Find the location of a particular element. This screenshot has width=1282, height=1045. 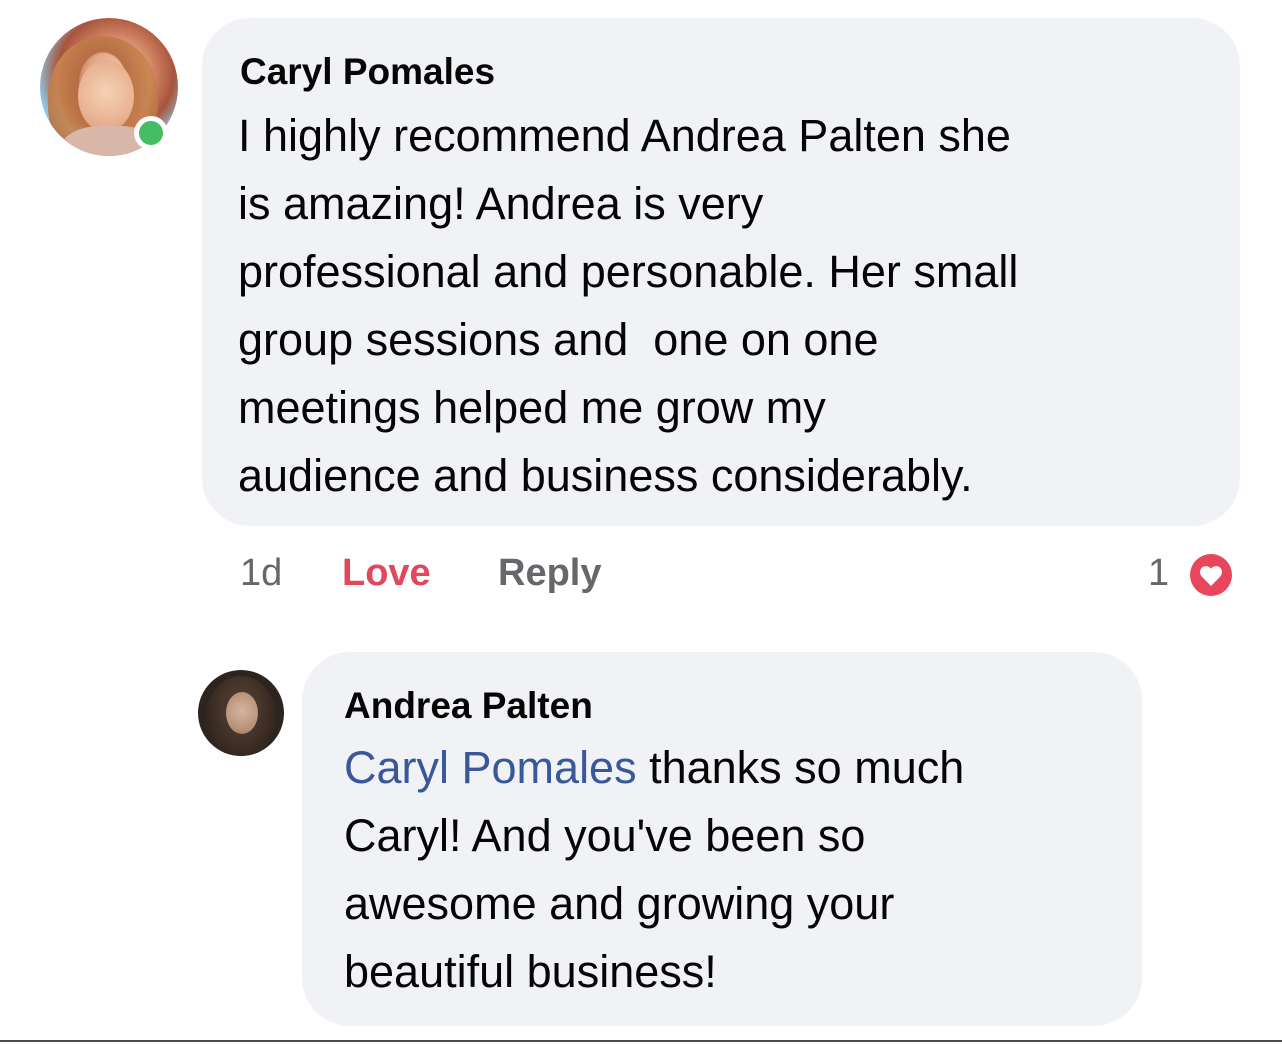

reply-button: Reply is located at coordinates (549, 573).